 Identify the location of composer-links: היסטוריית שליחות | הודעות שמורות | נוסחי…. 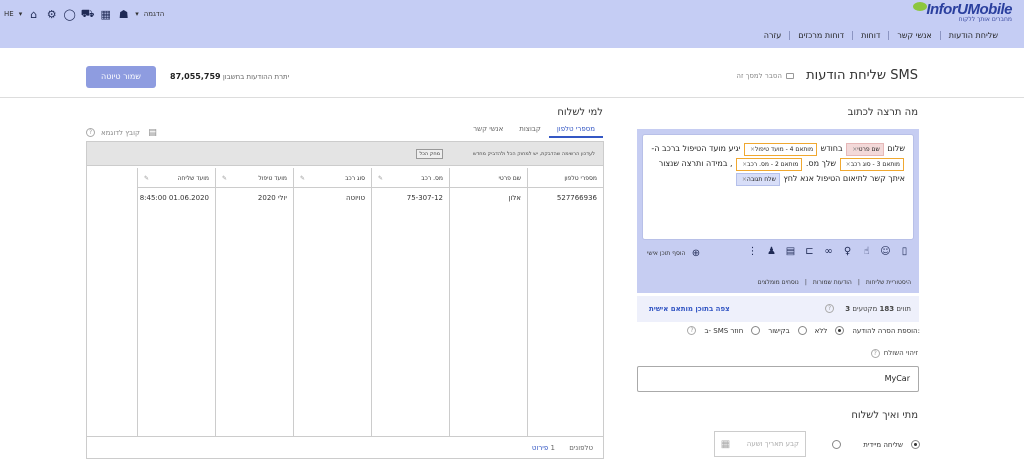
(834, 282).